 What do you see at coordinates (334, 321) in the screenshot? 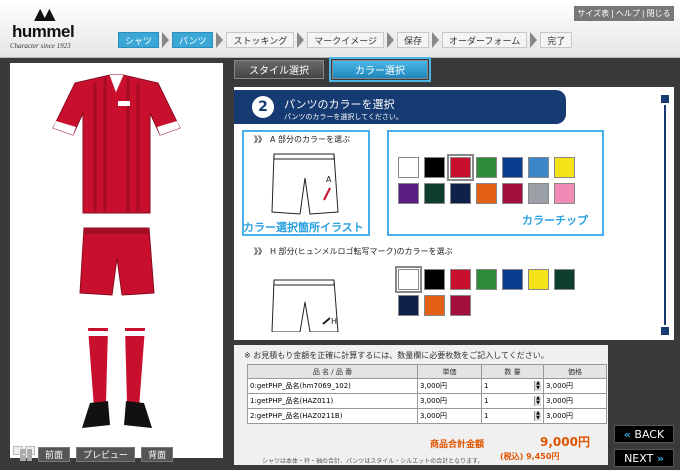
I see `illust-marker-h: H` at bounding box center [334, 321].